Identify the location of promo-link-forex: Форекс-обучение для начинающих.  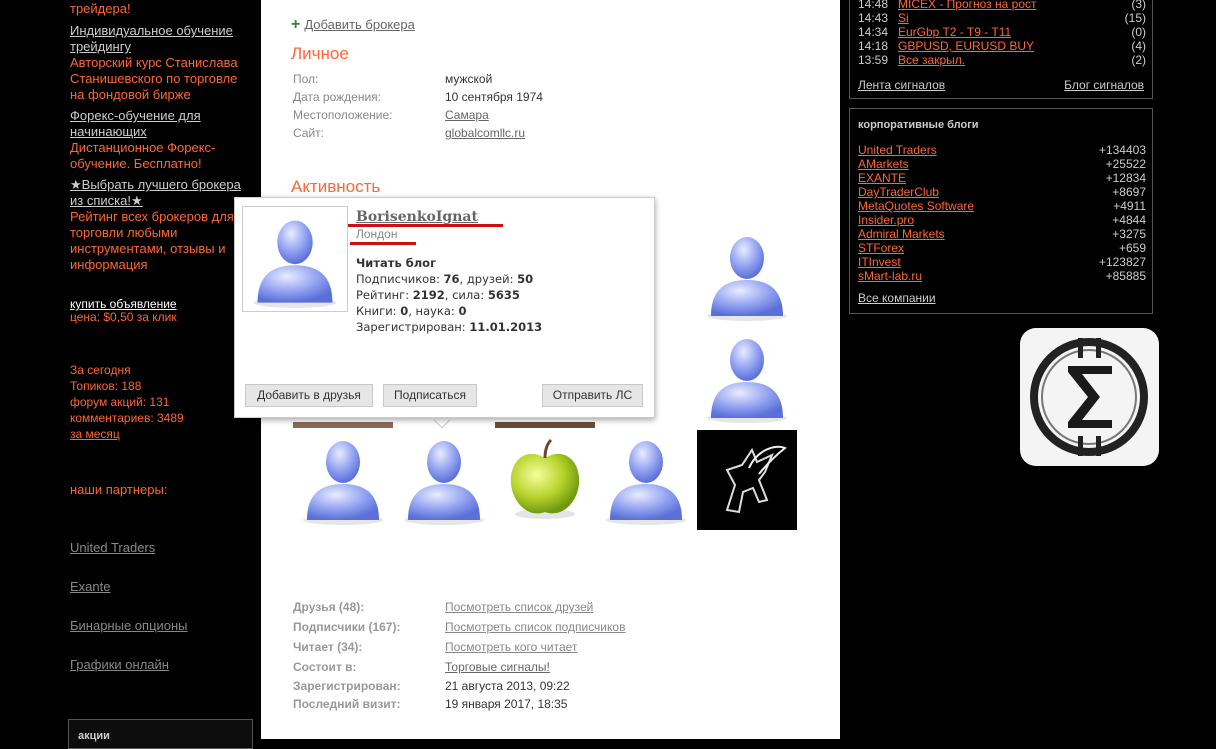
(157, 124).